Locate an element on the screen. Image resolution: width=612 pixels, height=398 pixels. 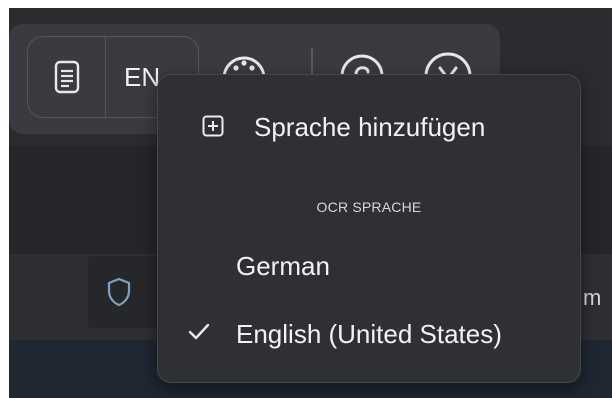
background-text-fragment: m is located at coordinates (592, 297).